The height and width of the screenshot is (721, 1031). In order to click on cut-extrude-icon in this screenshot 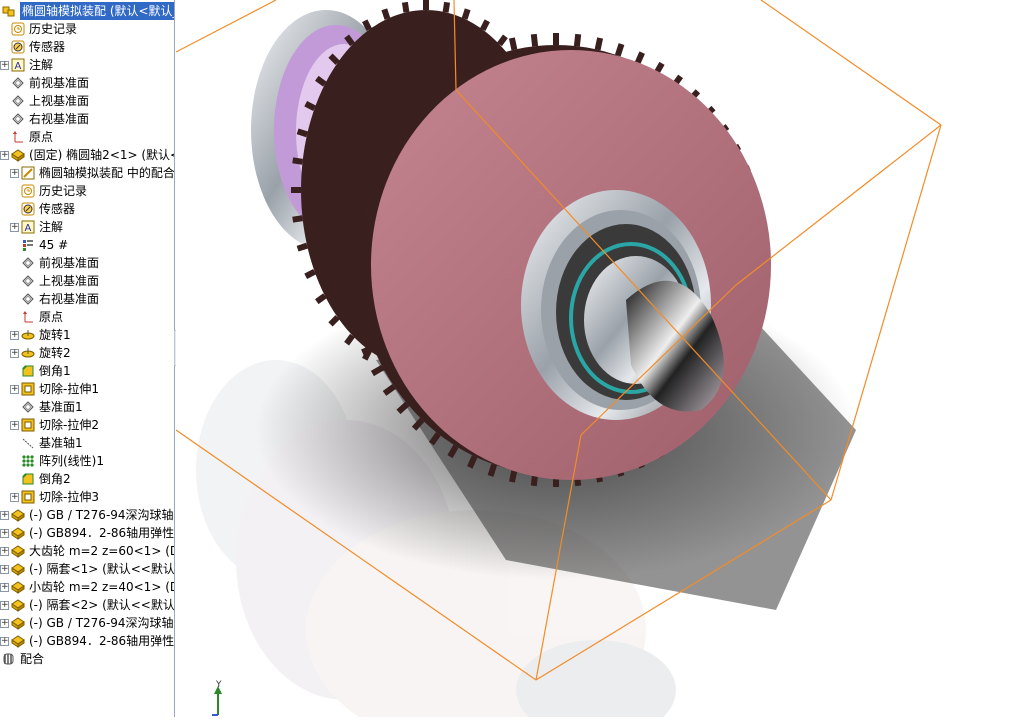, I will do `click(28, 389)`.